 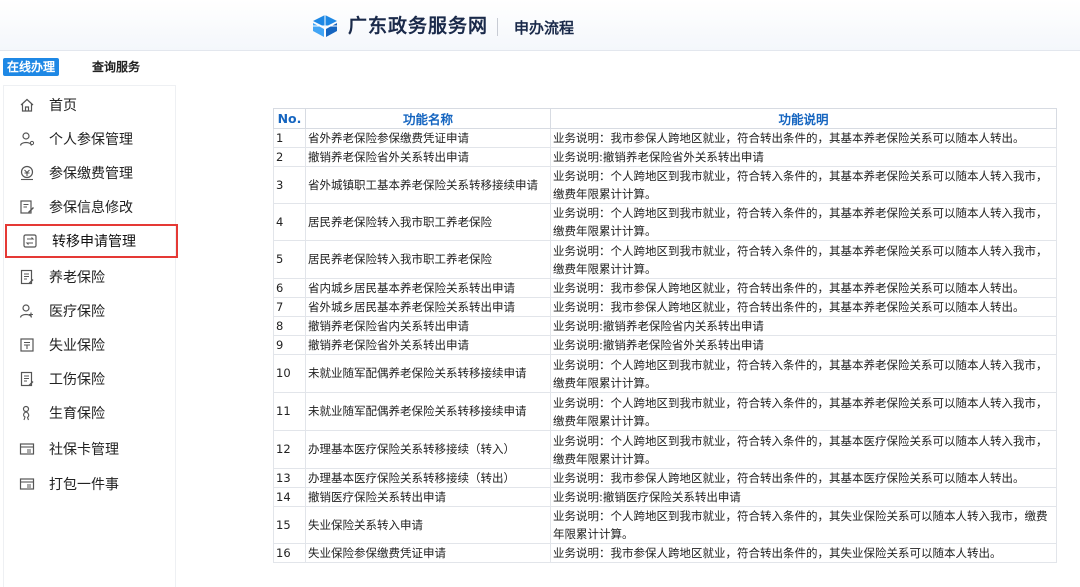 What do you see at coordinates (803, 326) in the screenshot?
I see `row-desc: 业务说明:撤销养老保险省内关系转出申请` at bounding box center [803, 326].